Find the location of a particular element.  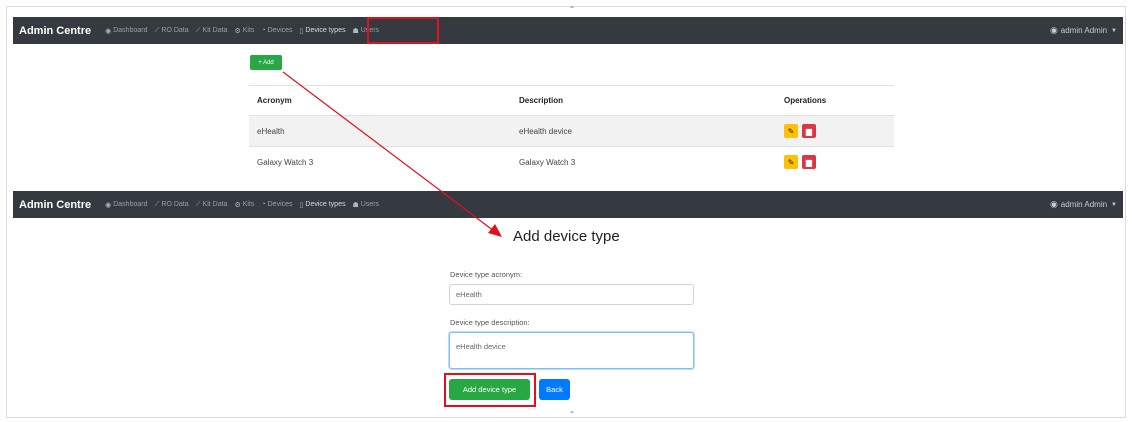

table-row: Galaxy Watch 3 Galaxy Watch 3 ✎ ▆ is located at coordinates (571, 161).